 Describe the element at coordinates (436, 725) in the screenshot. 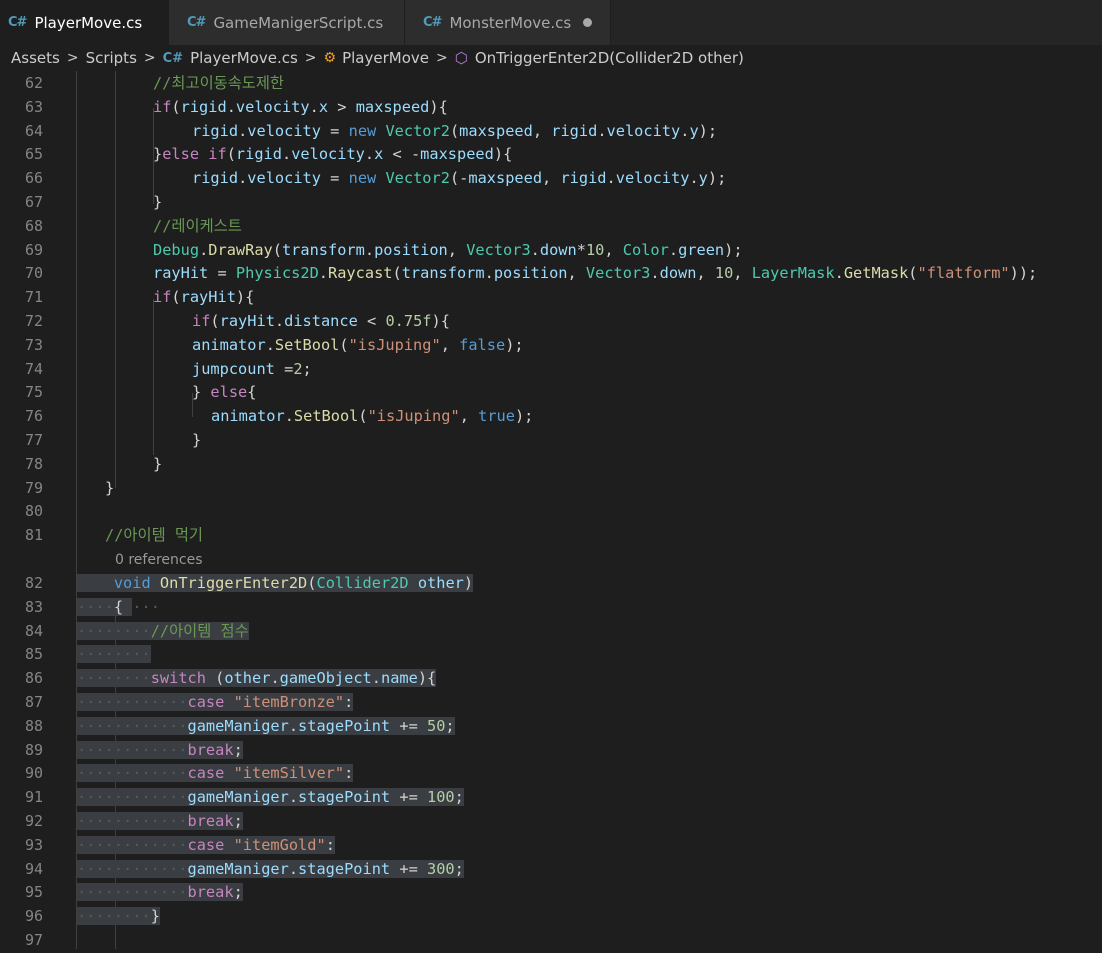

I see `code-token: 50` at that location.